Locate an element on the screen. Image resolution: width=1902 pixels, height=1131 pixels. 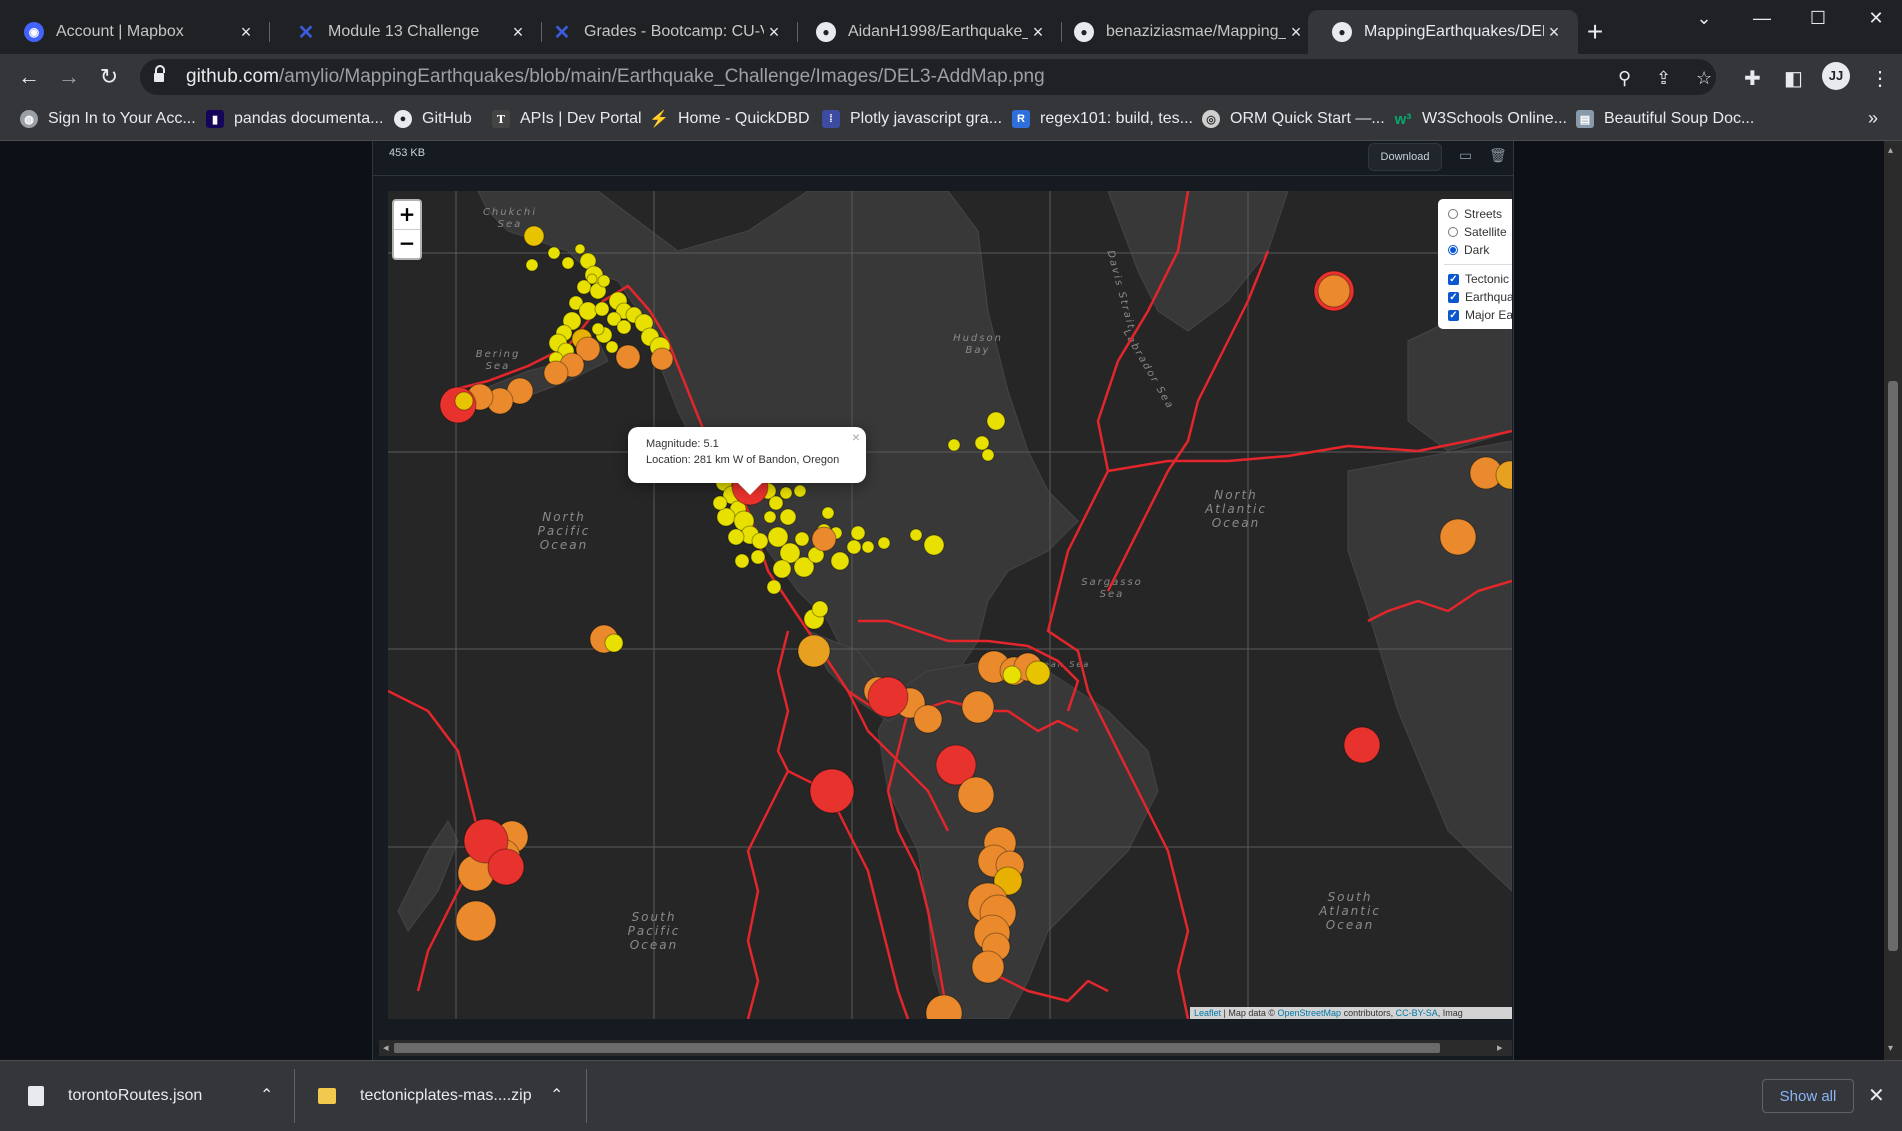
osm-link: OpenStreetMap is located at coordinates (1310, 1013).